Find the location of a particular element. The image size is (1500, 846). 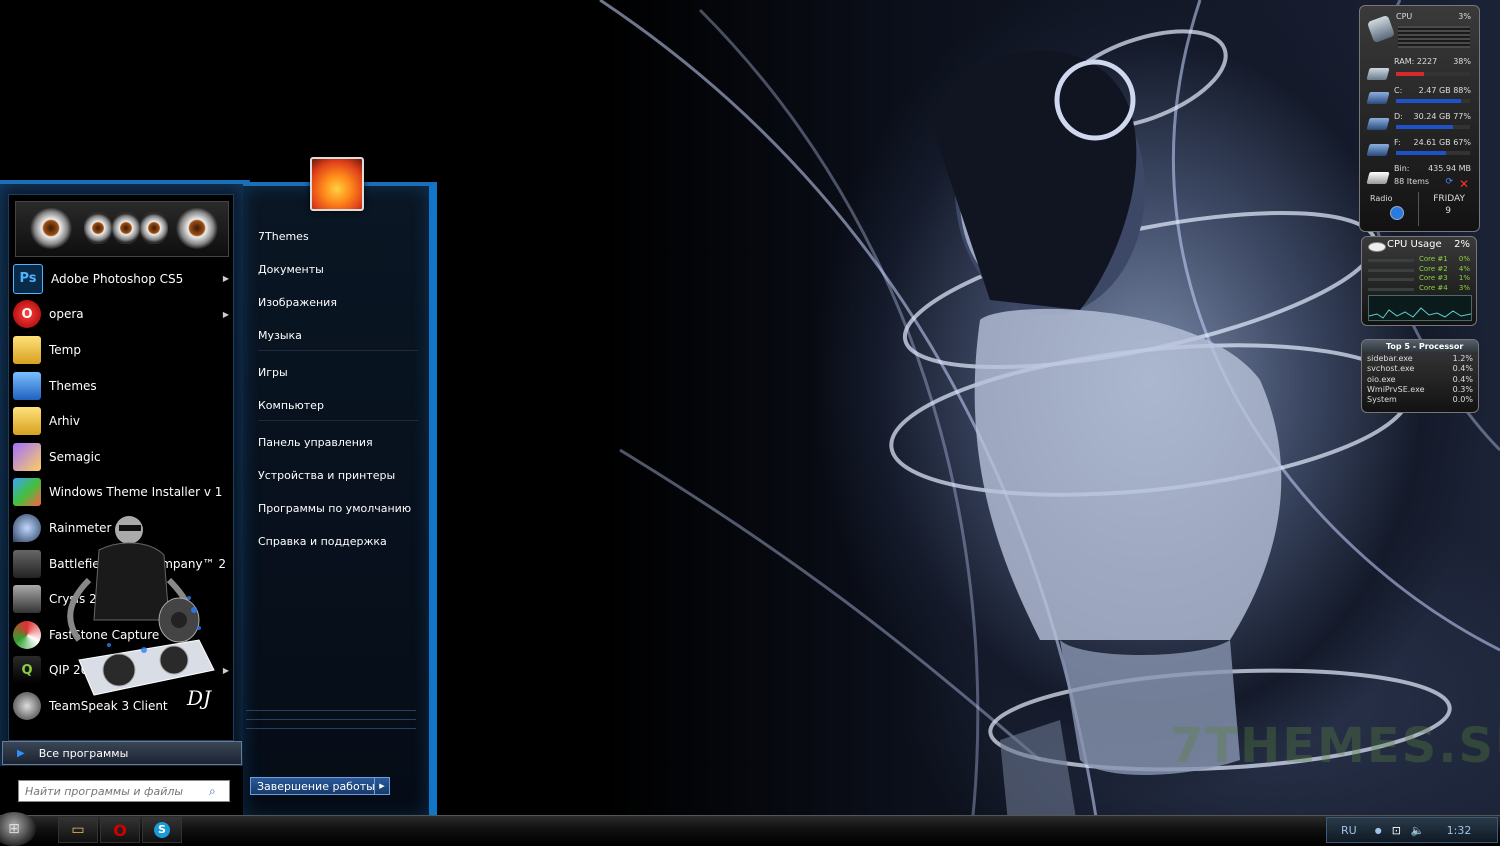

program-label: Windows Theme Installer v 1 is located at coordinates (136, 492).